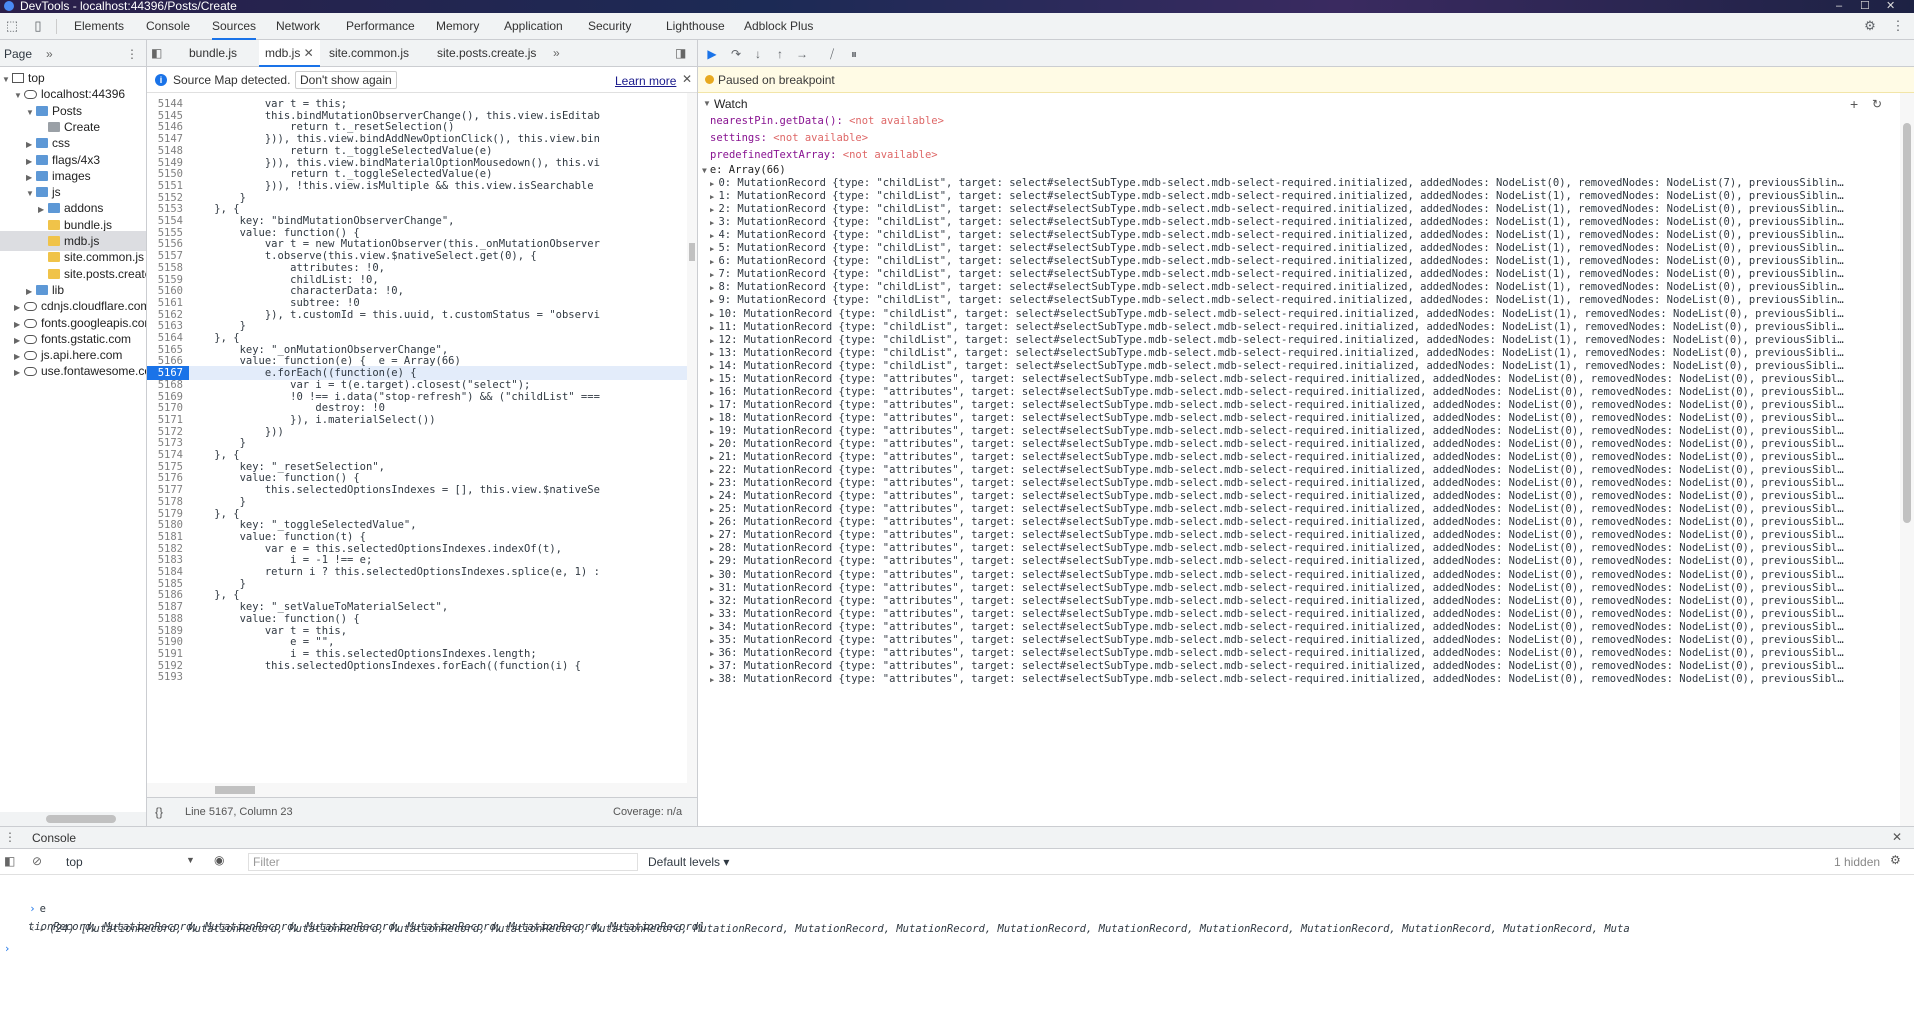 The width and height of the screenshot is (1914, 1032). I want to click on settings-gear-icon: ⚙, so click(1870, 26).